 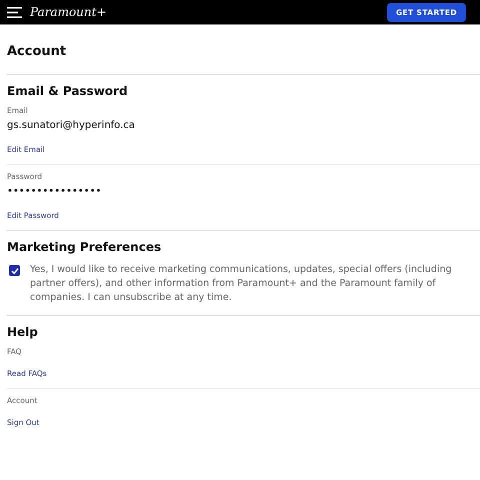 What do you see at coordinates (14, 12) in the screenshot?
I see `menu-icon` at bounding box center [14, 12].